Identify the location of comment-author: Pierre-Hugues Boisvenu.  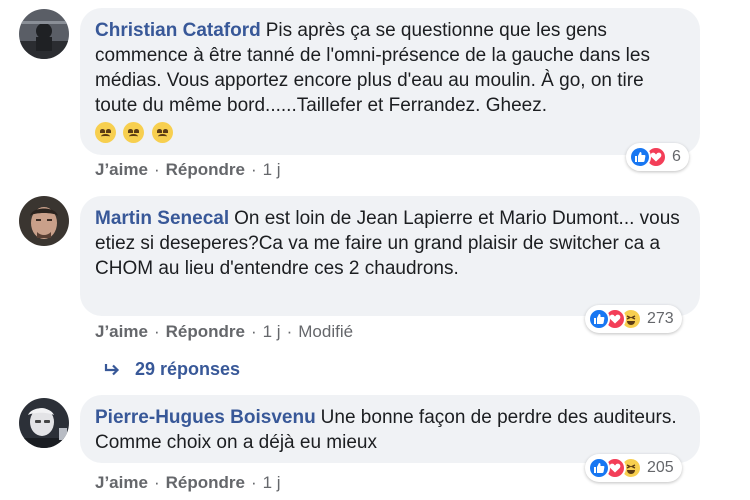
(205, 417).